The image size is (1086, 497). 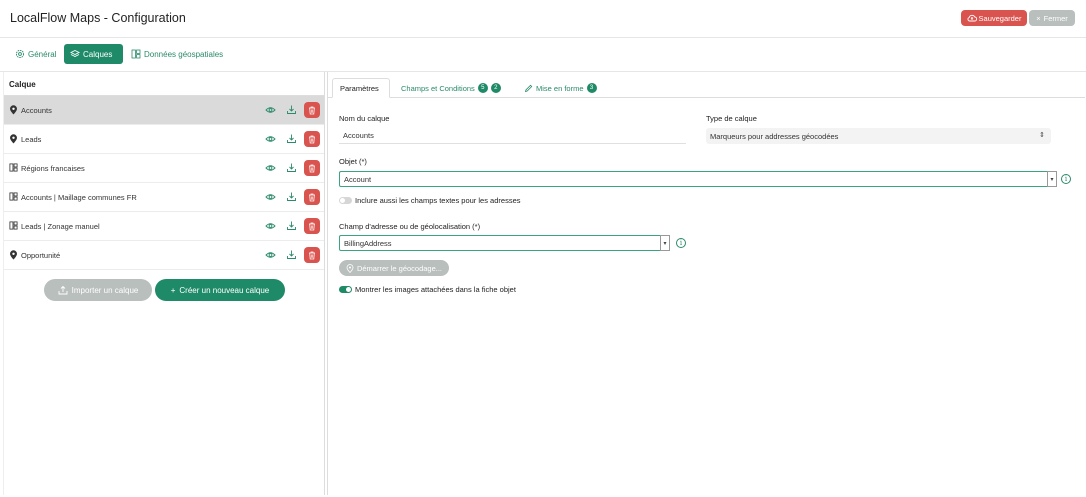 What do you see at coordinates (353, 161) in the screenshot?
I see `object-label: Objet (*)` at bounding box center [353, 161].